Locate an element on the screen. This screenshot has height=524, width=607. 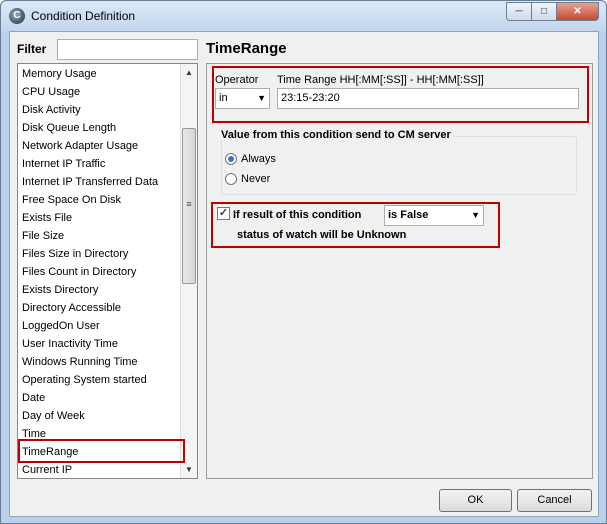
filter-input is located at coordinates (127, 49).